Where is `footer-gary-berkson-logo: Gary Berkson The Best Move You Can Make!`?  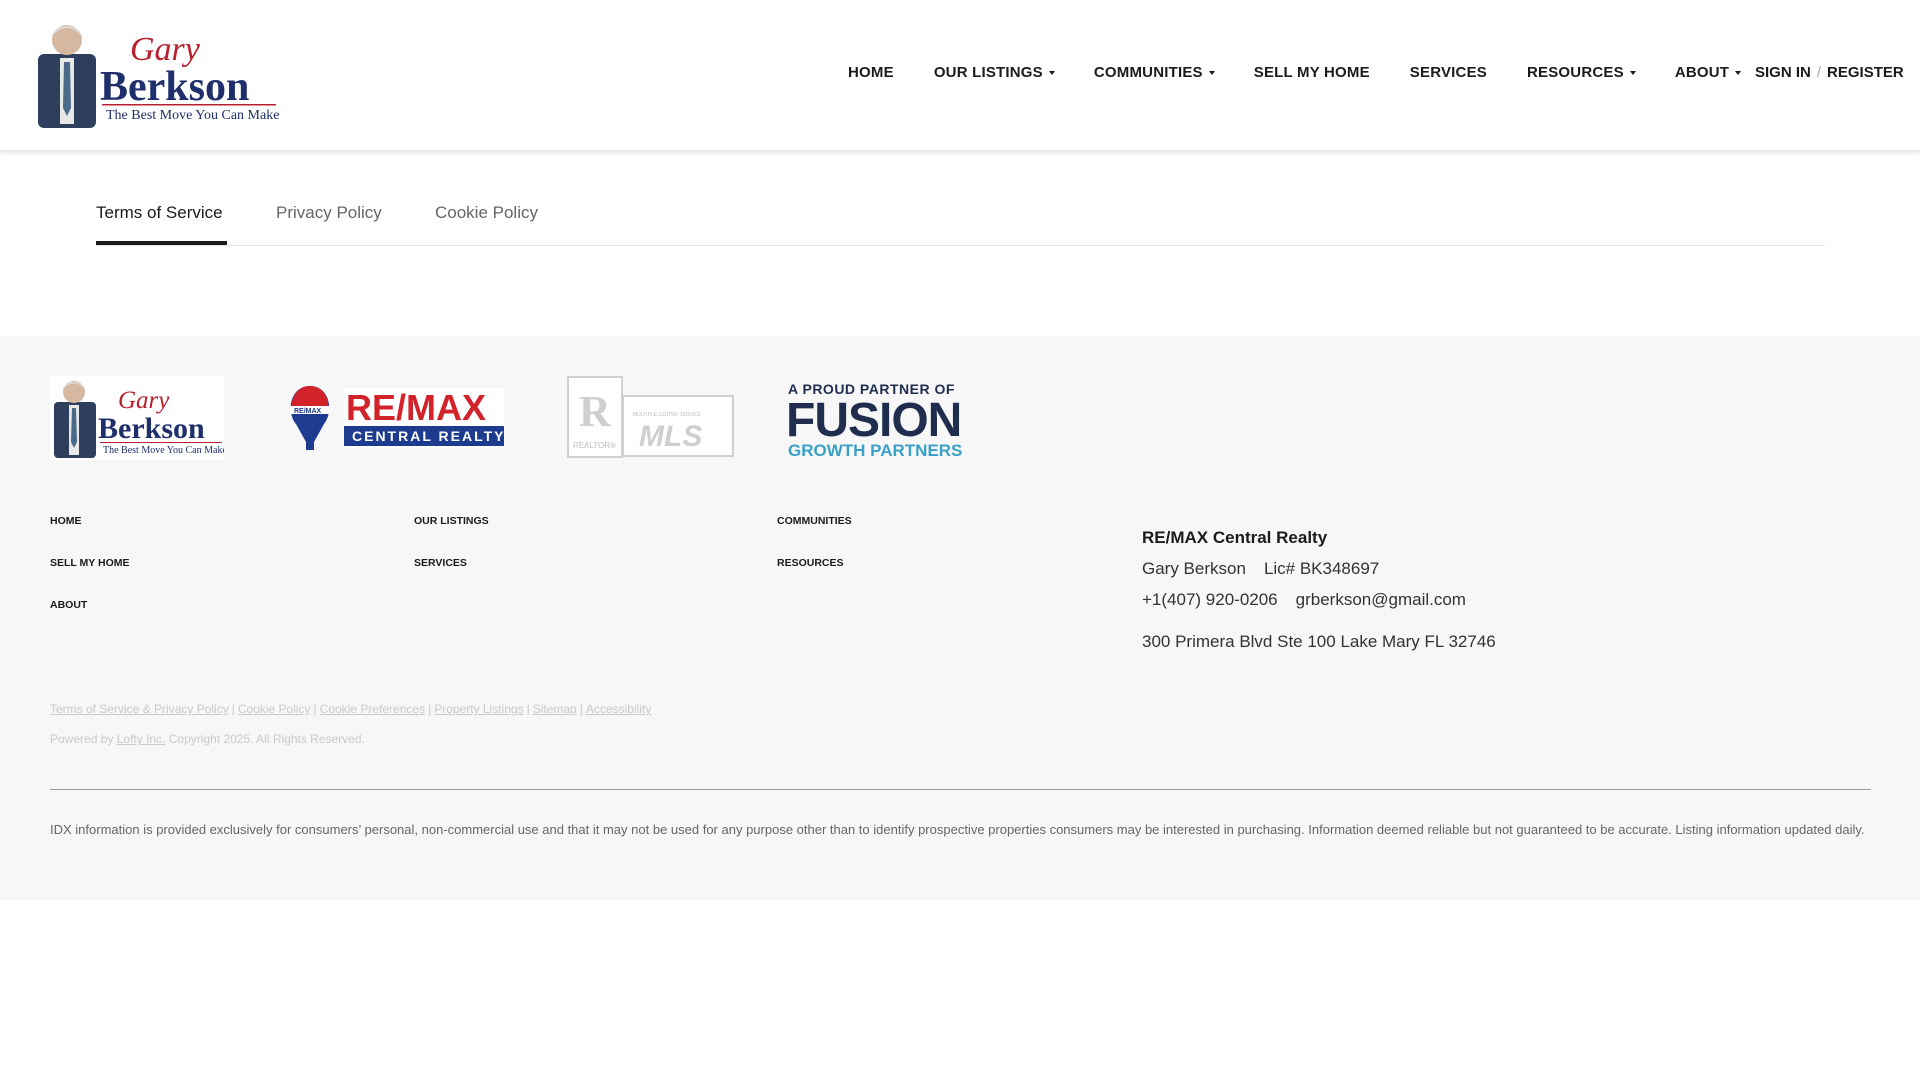 footer-gary-berkson-logo: Gary Berkson The Best Move You Can Make! is located at coordinates (137, 418).